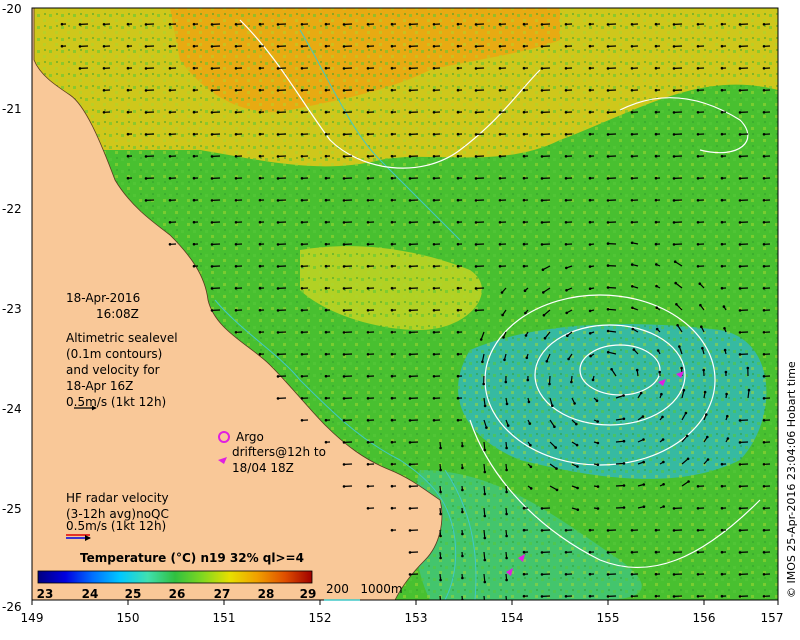 The width and height of the screenshot is (800, 640). What do you see at coordinates (250, 437) in the screenshot?
I see `argo-label: Argo` at bounding box center [250, 437].